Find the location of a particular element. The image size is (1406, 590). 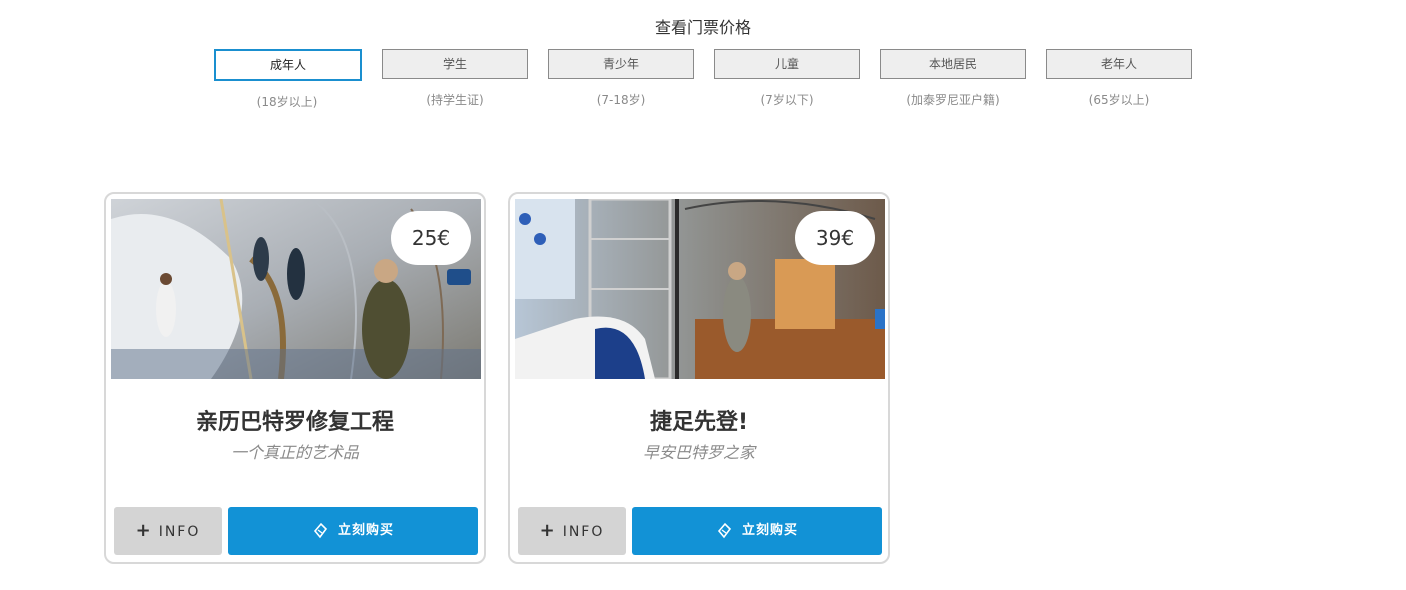

tab-senior: 老年人 (65岁以上) is located at coordinates (1119, 78).